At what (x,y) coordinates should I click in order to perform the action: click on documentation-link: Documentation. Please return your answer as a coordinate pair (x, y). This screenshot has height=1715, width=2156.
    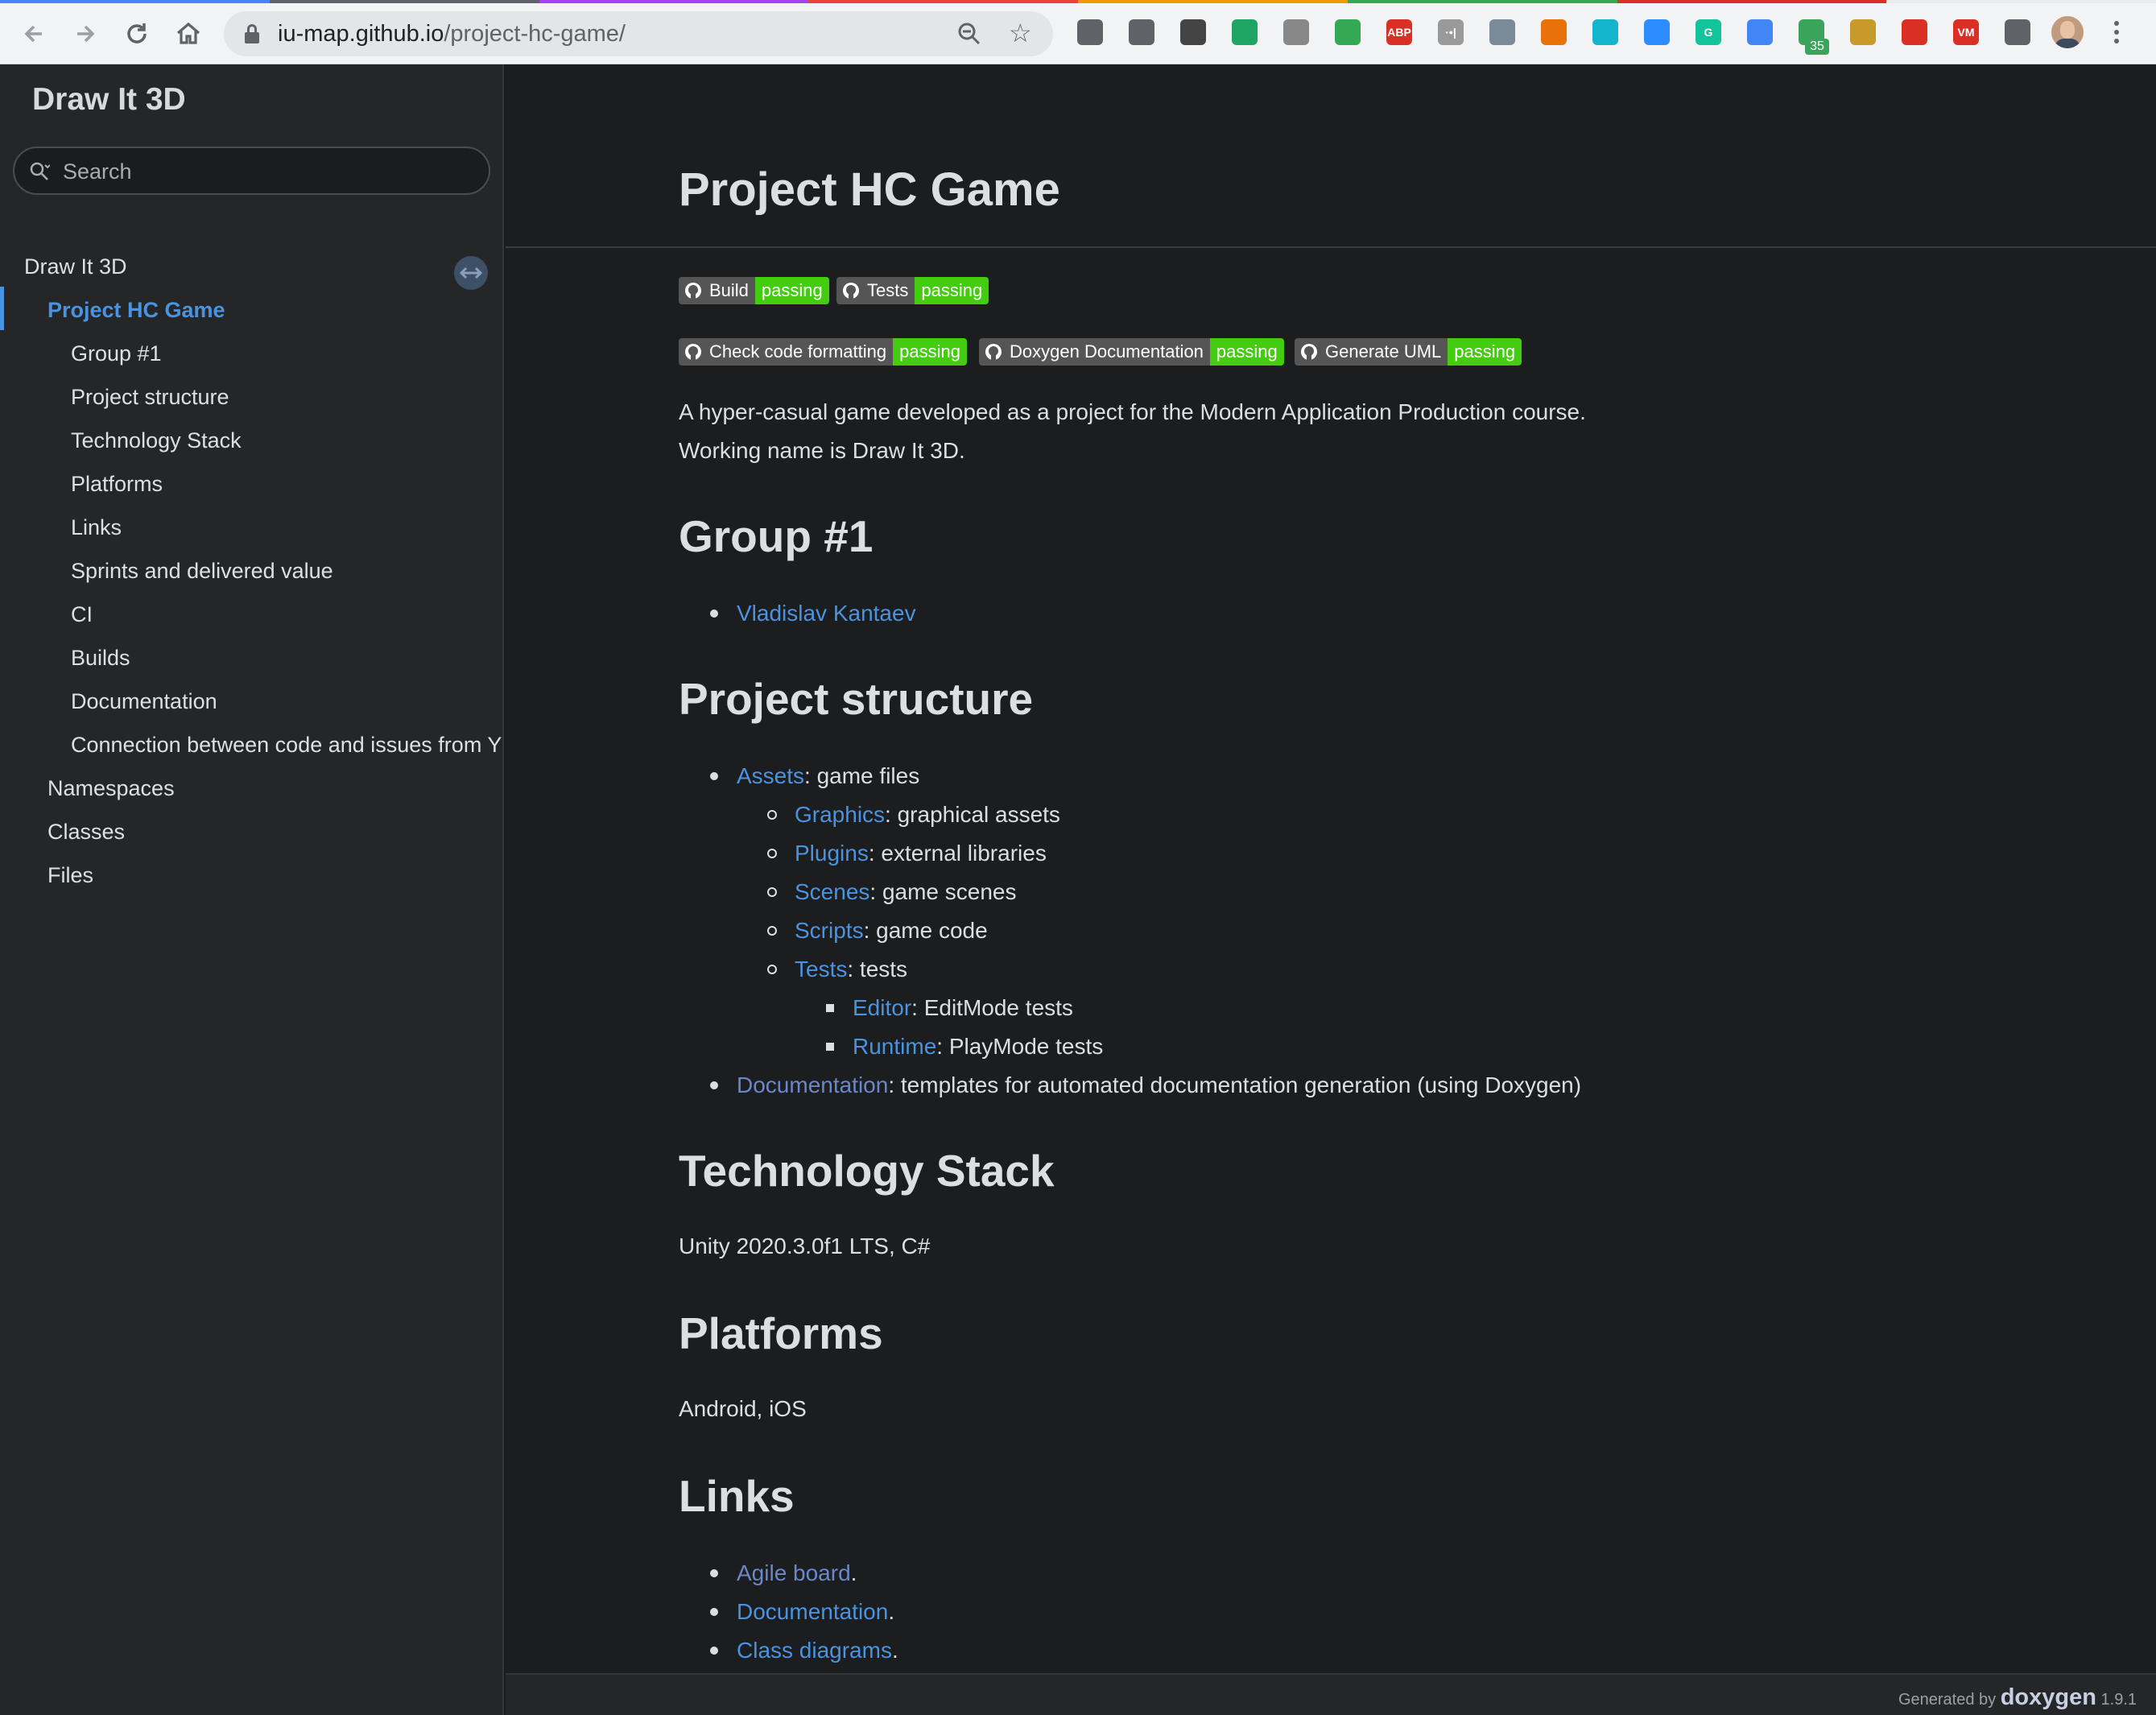
    Looking at the image, I should click on (812, 1084).